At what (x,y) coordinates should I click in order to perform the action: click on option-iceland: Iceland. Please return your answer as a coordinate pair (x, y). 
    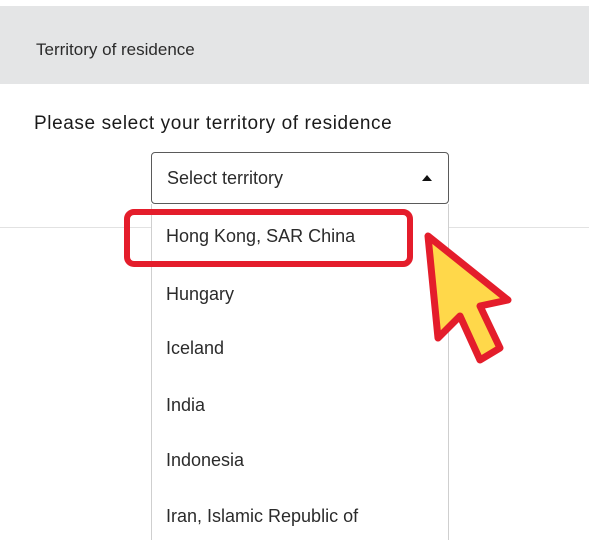
    Looking at the image, I should click on (195, 348).